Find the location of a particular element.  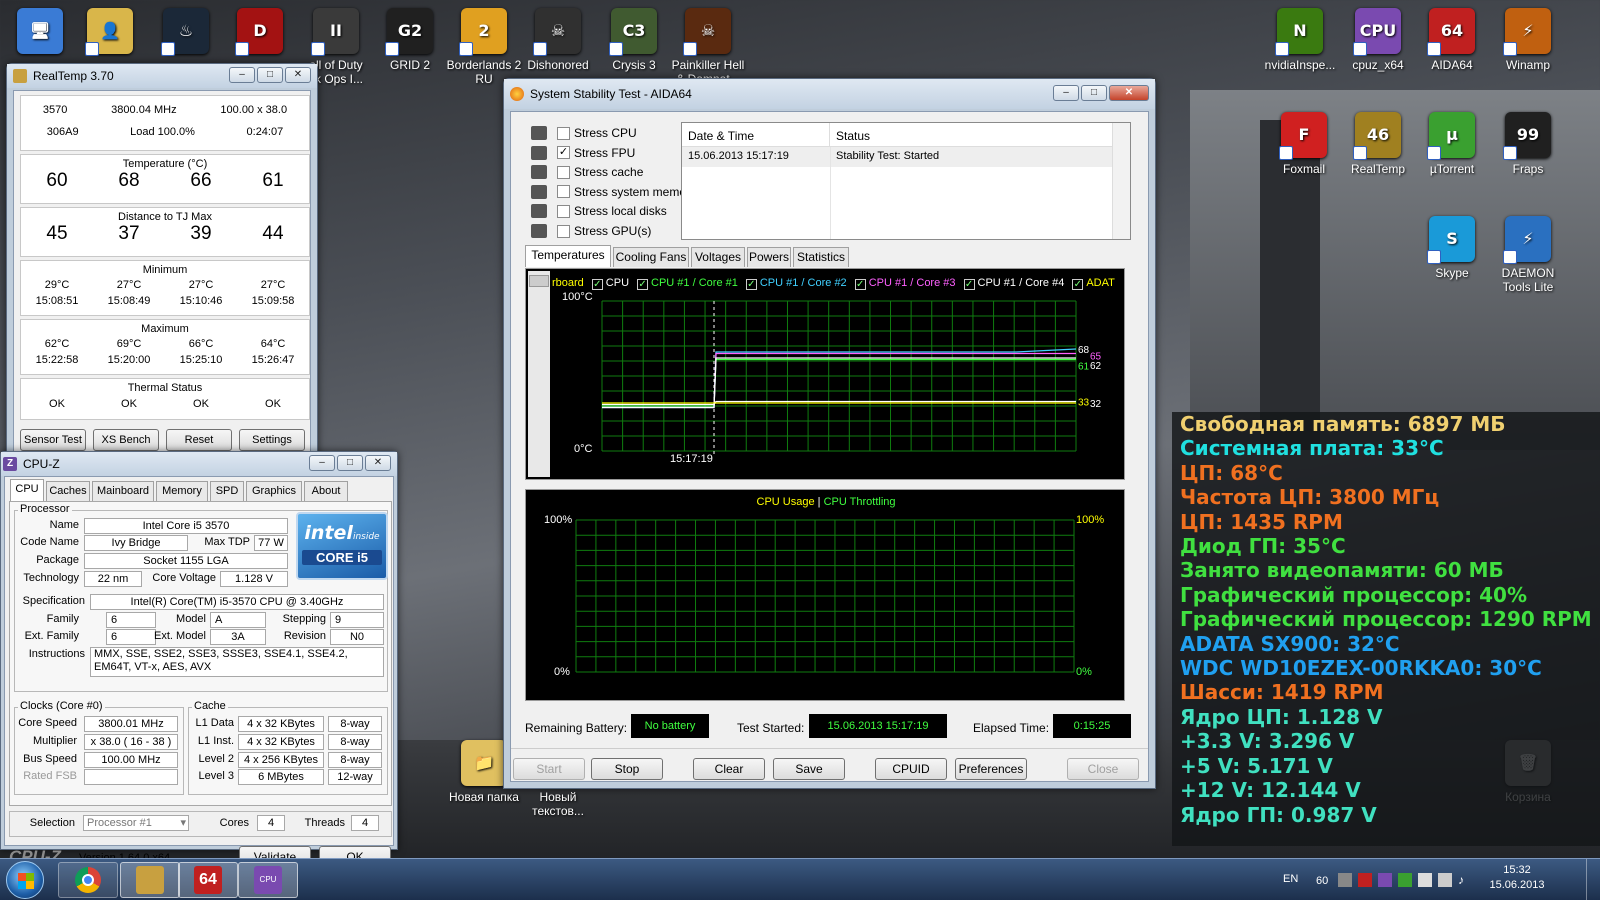

package-label: Package is located at coordinates (57, 560).